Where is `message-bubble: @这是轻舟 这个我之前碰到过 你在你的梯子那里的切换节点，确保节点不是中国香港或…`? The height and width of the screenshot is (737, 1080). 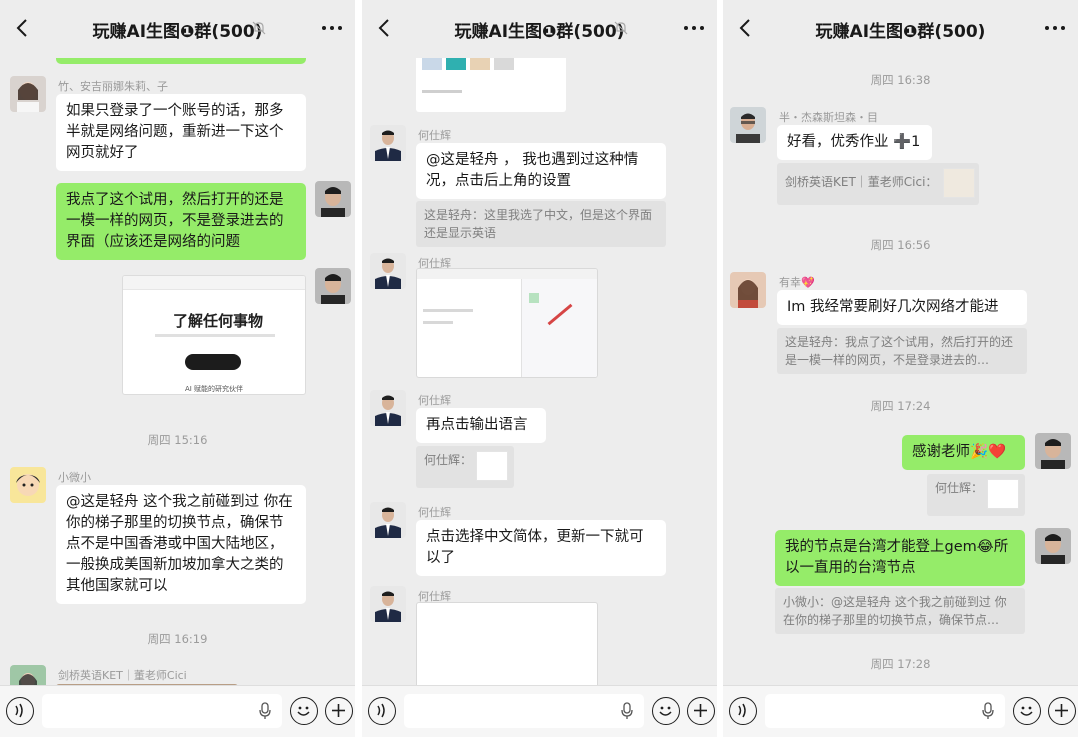
message-bubble: @这是轻舟 这个我之前碰到过 你在你的梯子那里的切换节点，确保节点不是中国香港或… is located at coordinates (181, 544).